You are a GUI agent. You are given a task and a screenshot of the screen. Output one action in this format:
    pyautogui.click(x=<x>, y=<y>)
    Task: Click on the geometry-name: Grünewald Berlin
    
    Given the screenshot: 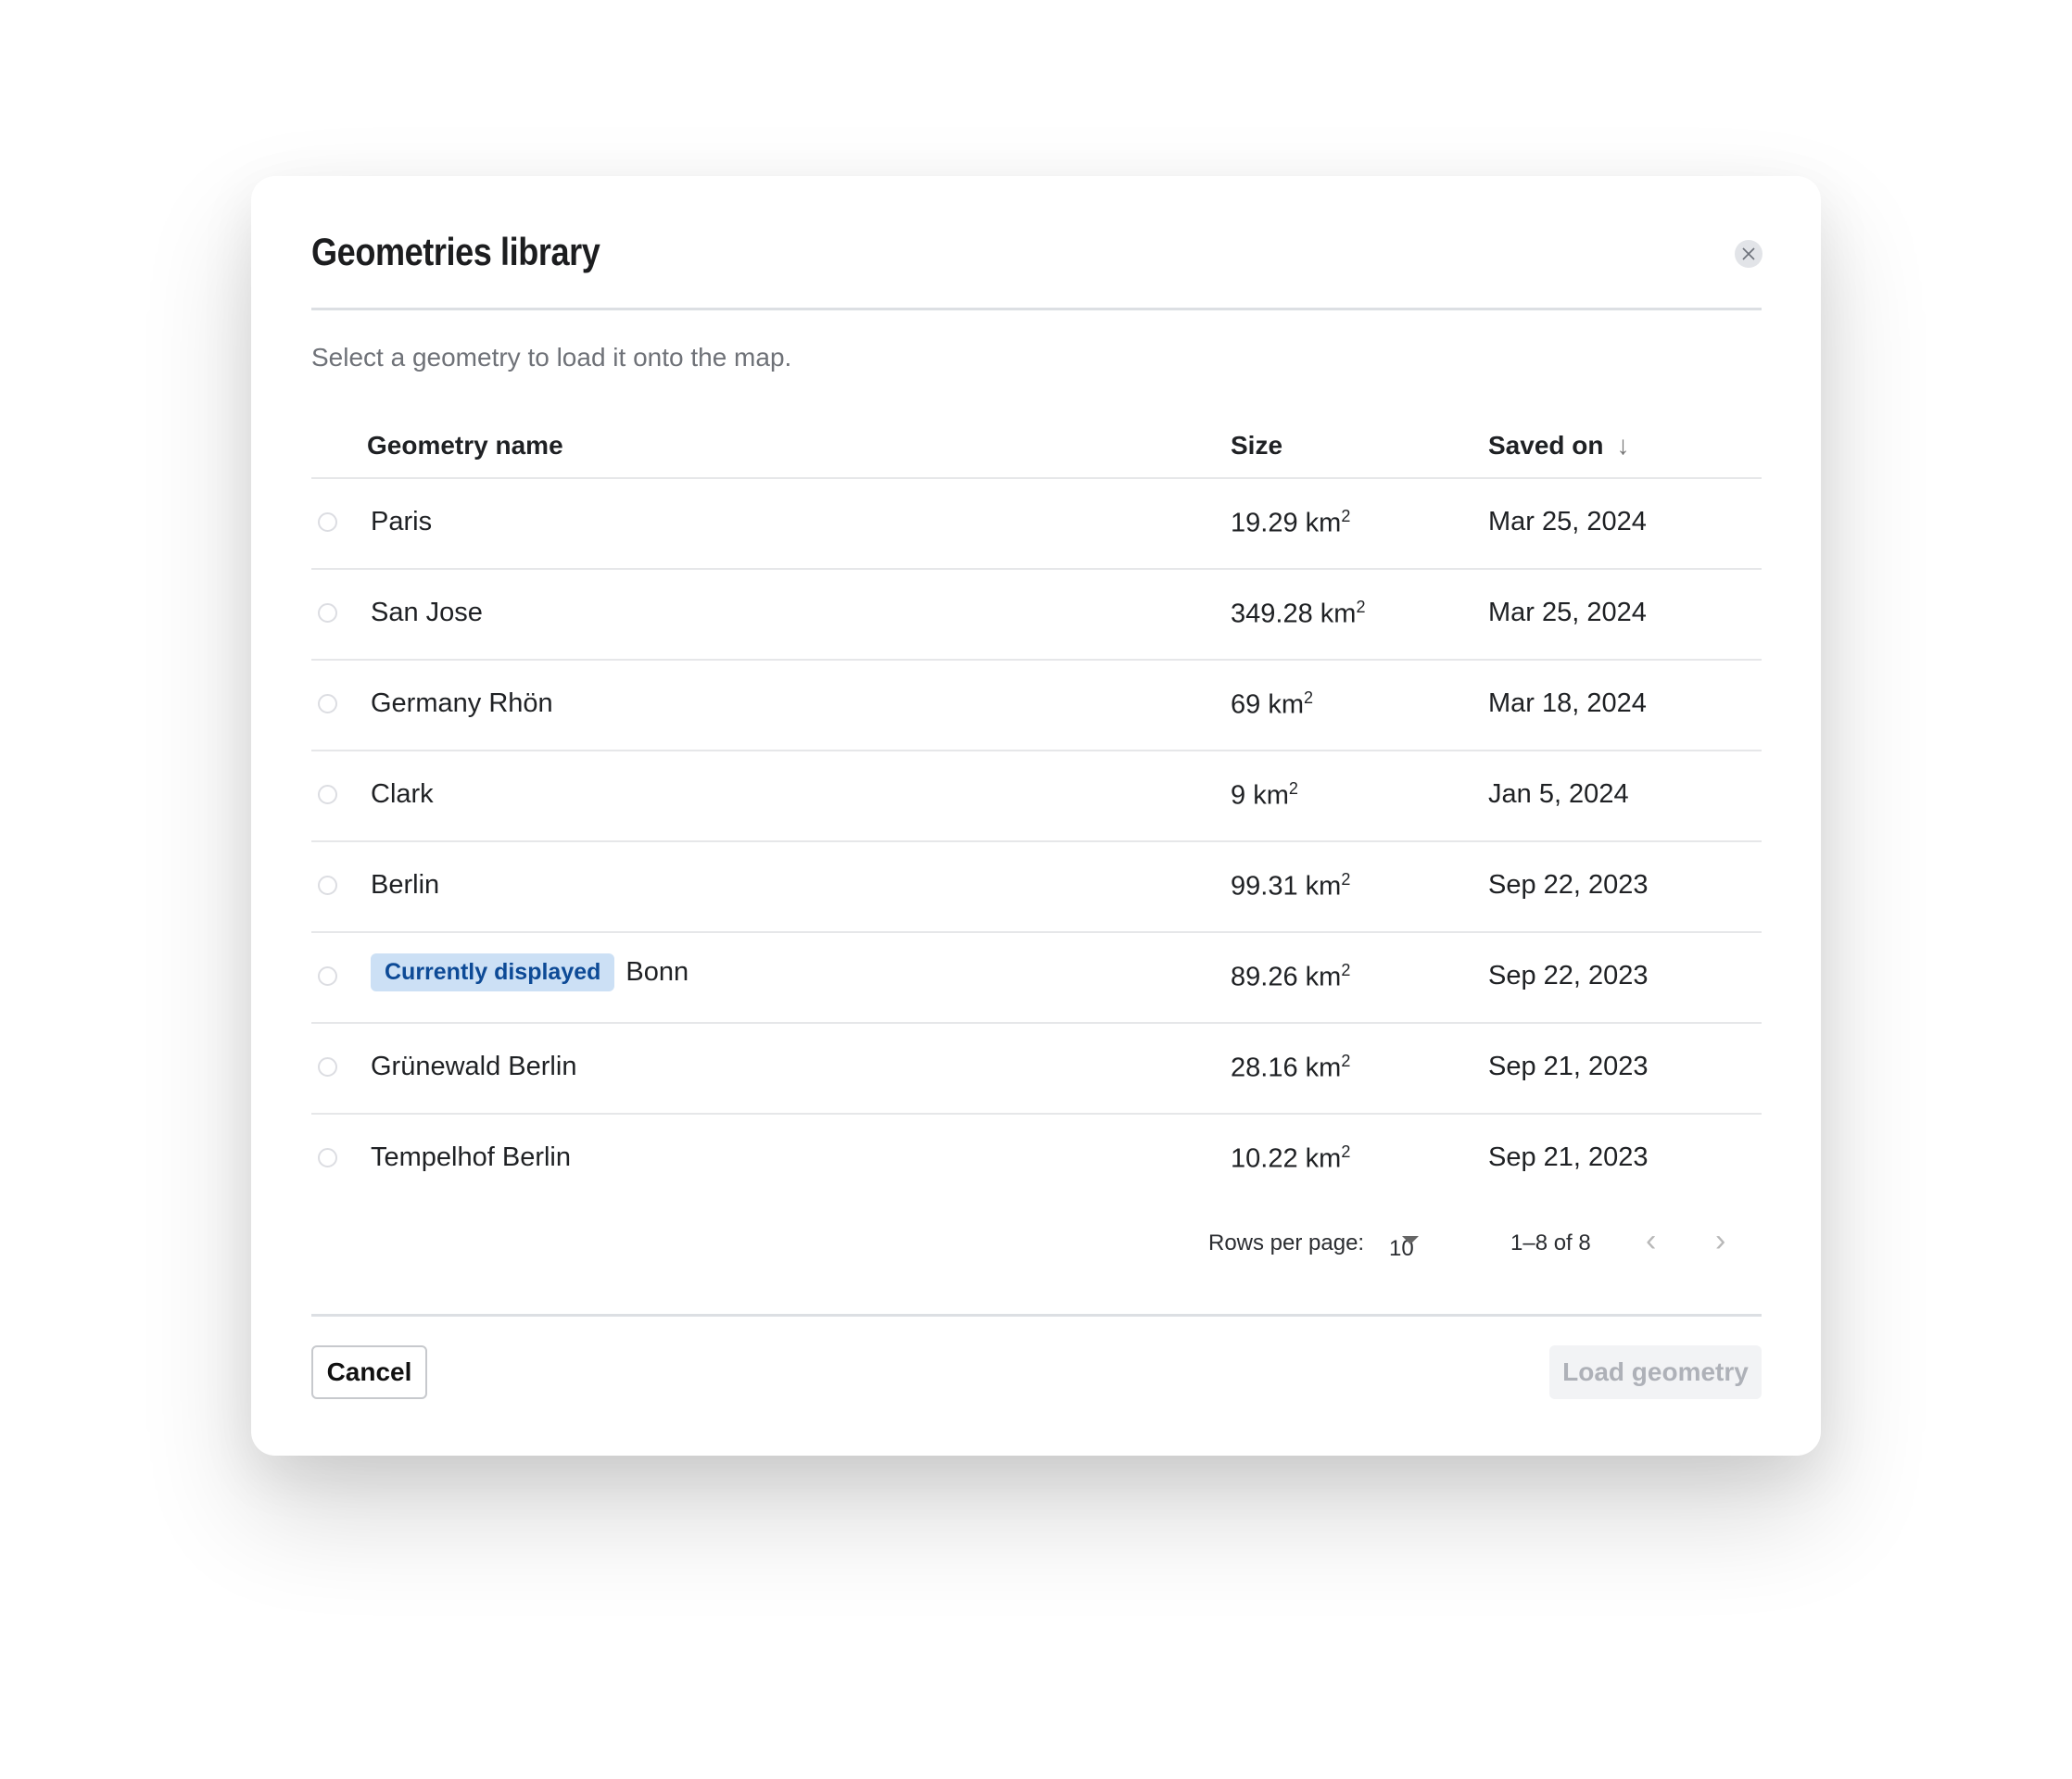 What is the action you would take?
    pyautogui.click(x=474, y=1066)
    